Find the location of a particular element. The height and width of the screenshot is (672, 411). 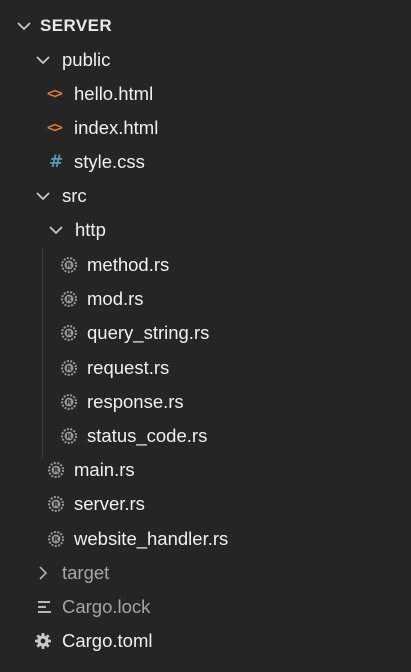

file-query-string-rs: R query_string.rs is located at coordinates (205, 333).